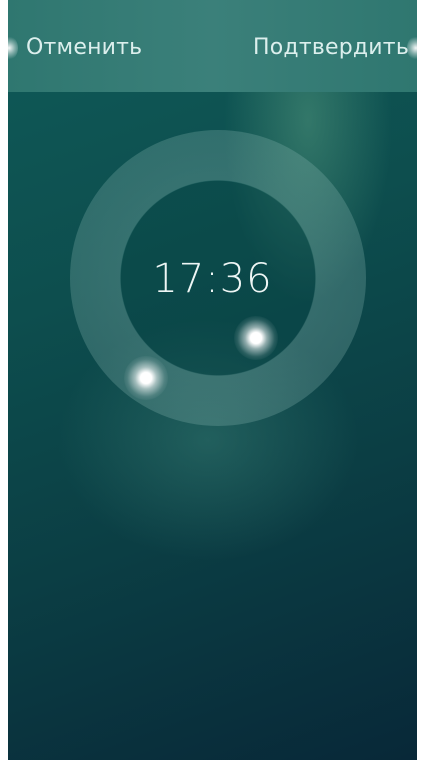 This screenshot has width=425, height=760. What do you see at coordinates (13, 48) in the screenshot?
I see `cancel-glow-indicator` at bounding box center [13, 48].